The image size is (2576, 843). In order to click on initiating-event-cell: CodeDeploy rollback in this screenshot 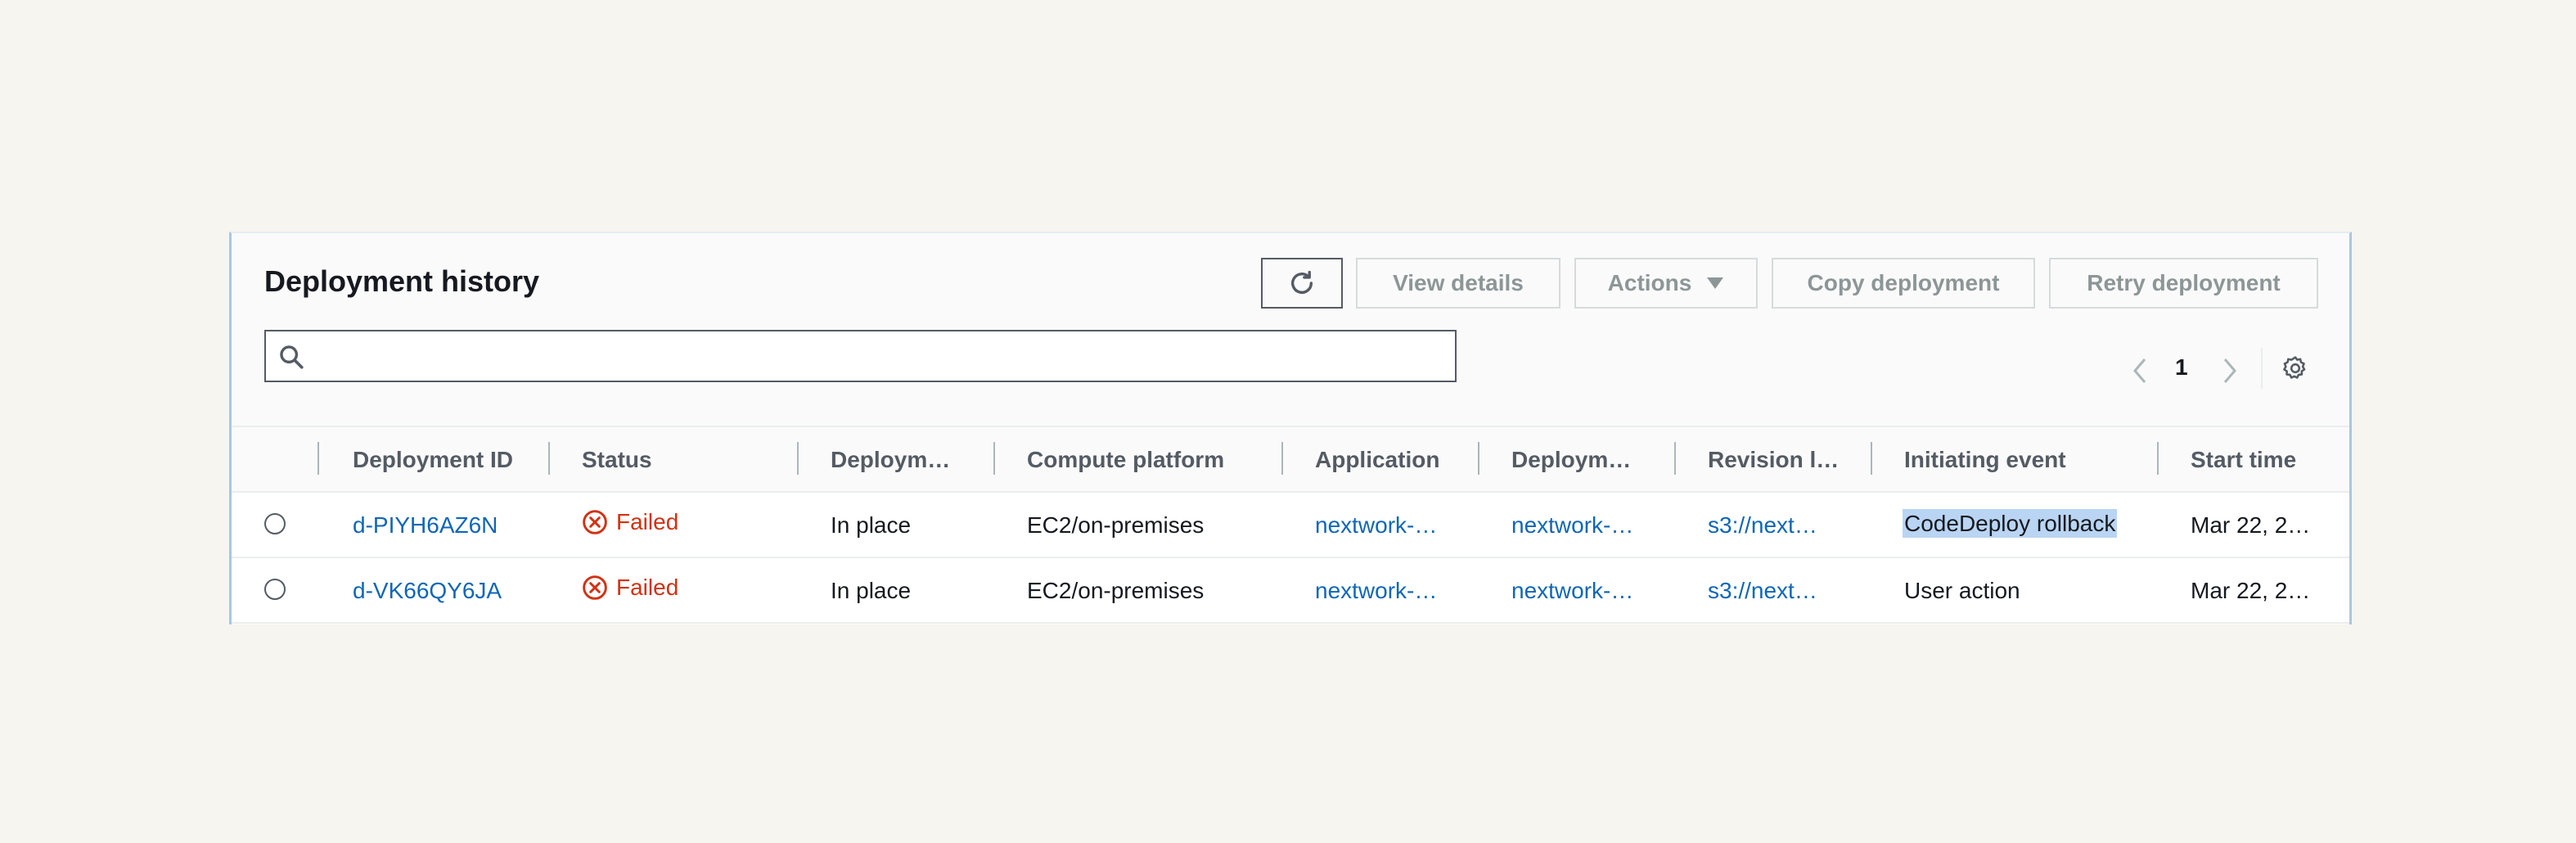, I will do `click(2010, 523)`.